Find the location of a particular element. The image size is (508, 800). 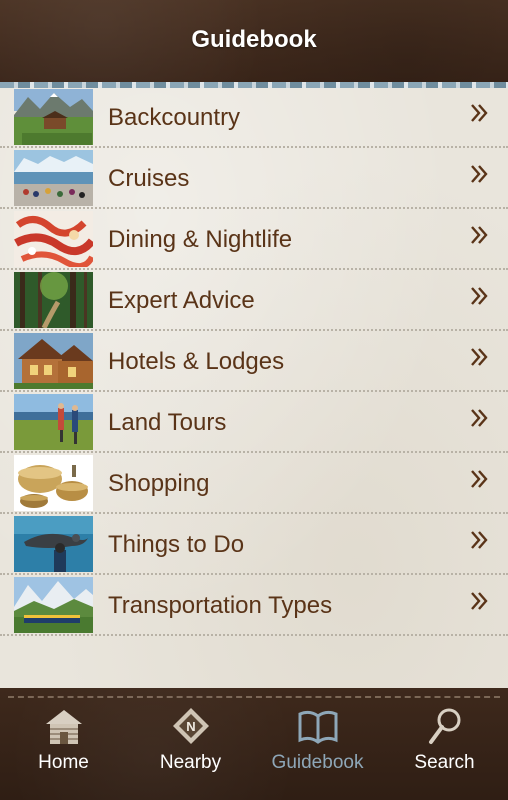

list-item-expert-advice: Expert Advice is located at coordinates (254, 301).